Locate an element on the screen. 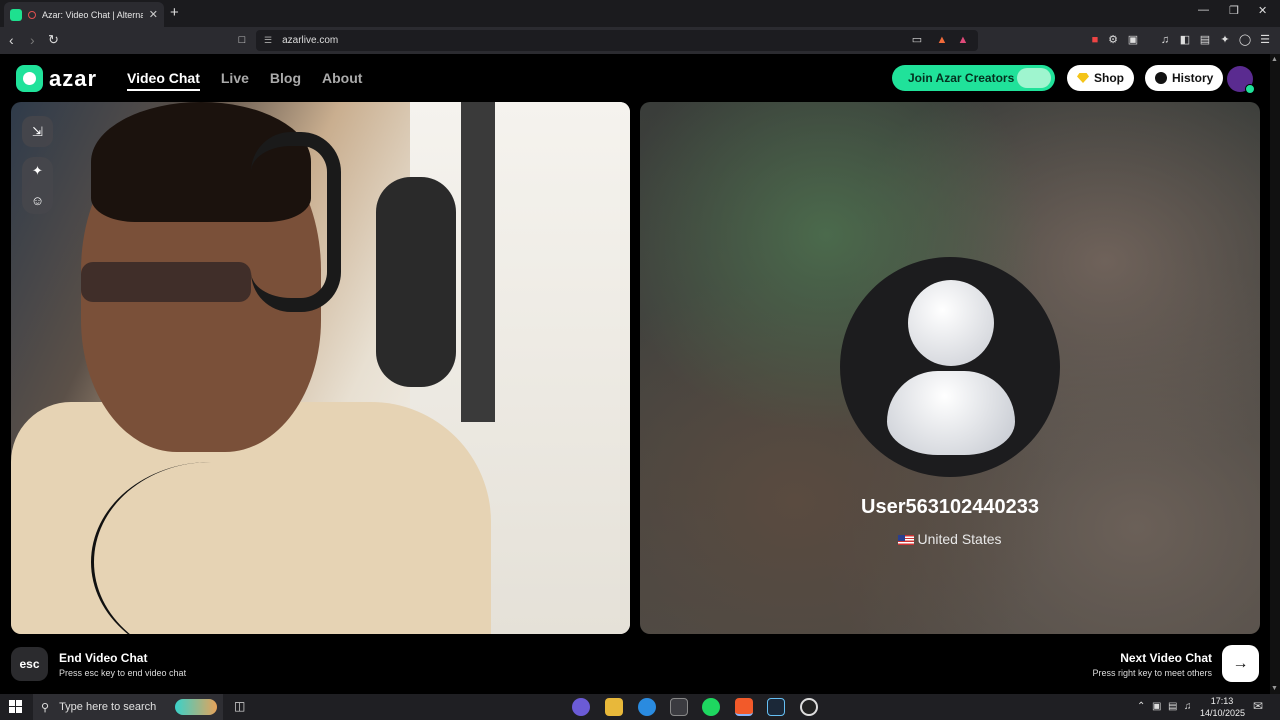 The width and height of the screenshot is (1280, 720). scroll-up-icon: ▲ is located at coordinates (1274, 59).